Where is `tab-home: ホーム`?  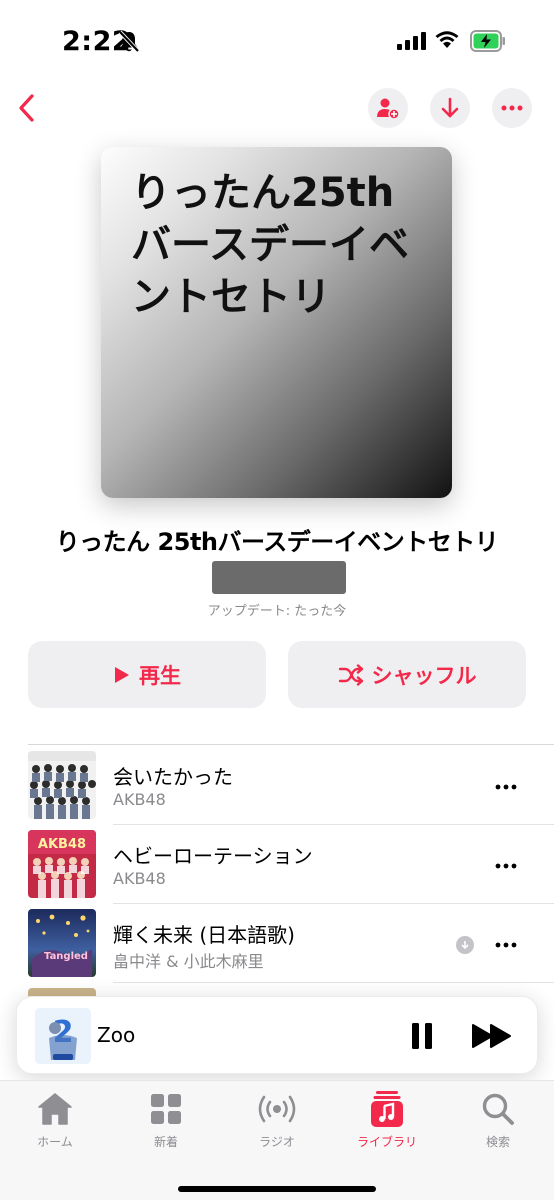
tab-home: ホーム is located at coordinates (55, 1120).